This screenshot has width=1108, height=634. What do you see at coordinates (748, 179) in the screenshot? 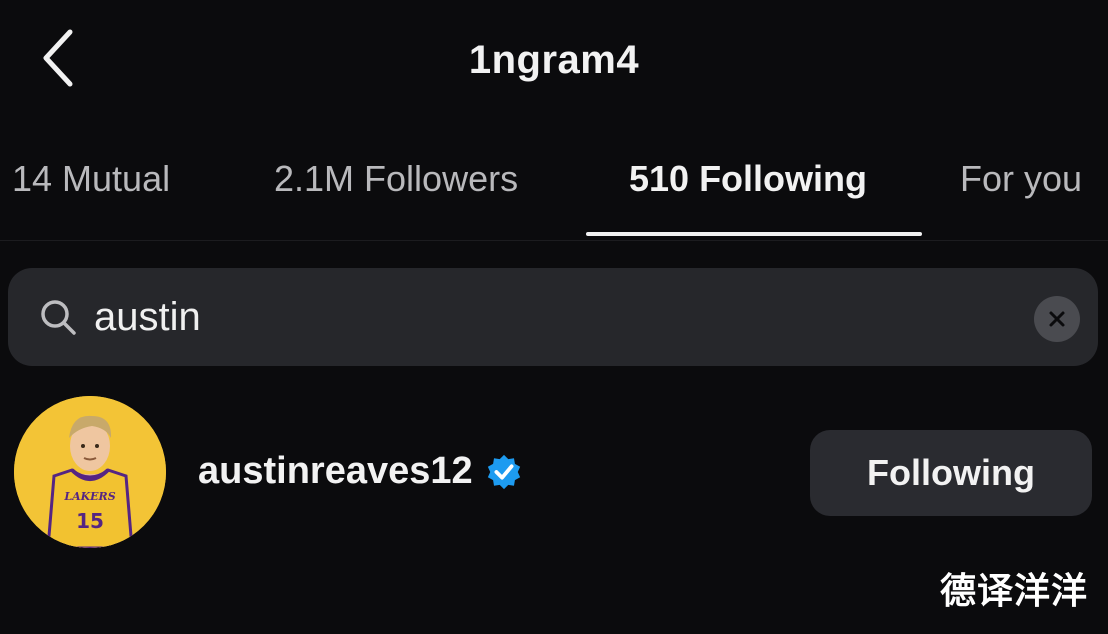
I see `tab-following: 510 Following` at bounding box center [748, 179].